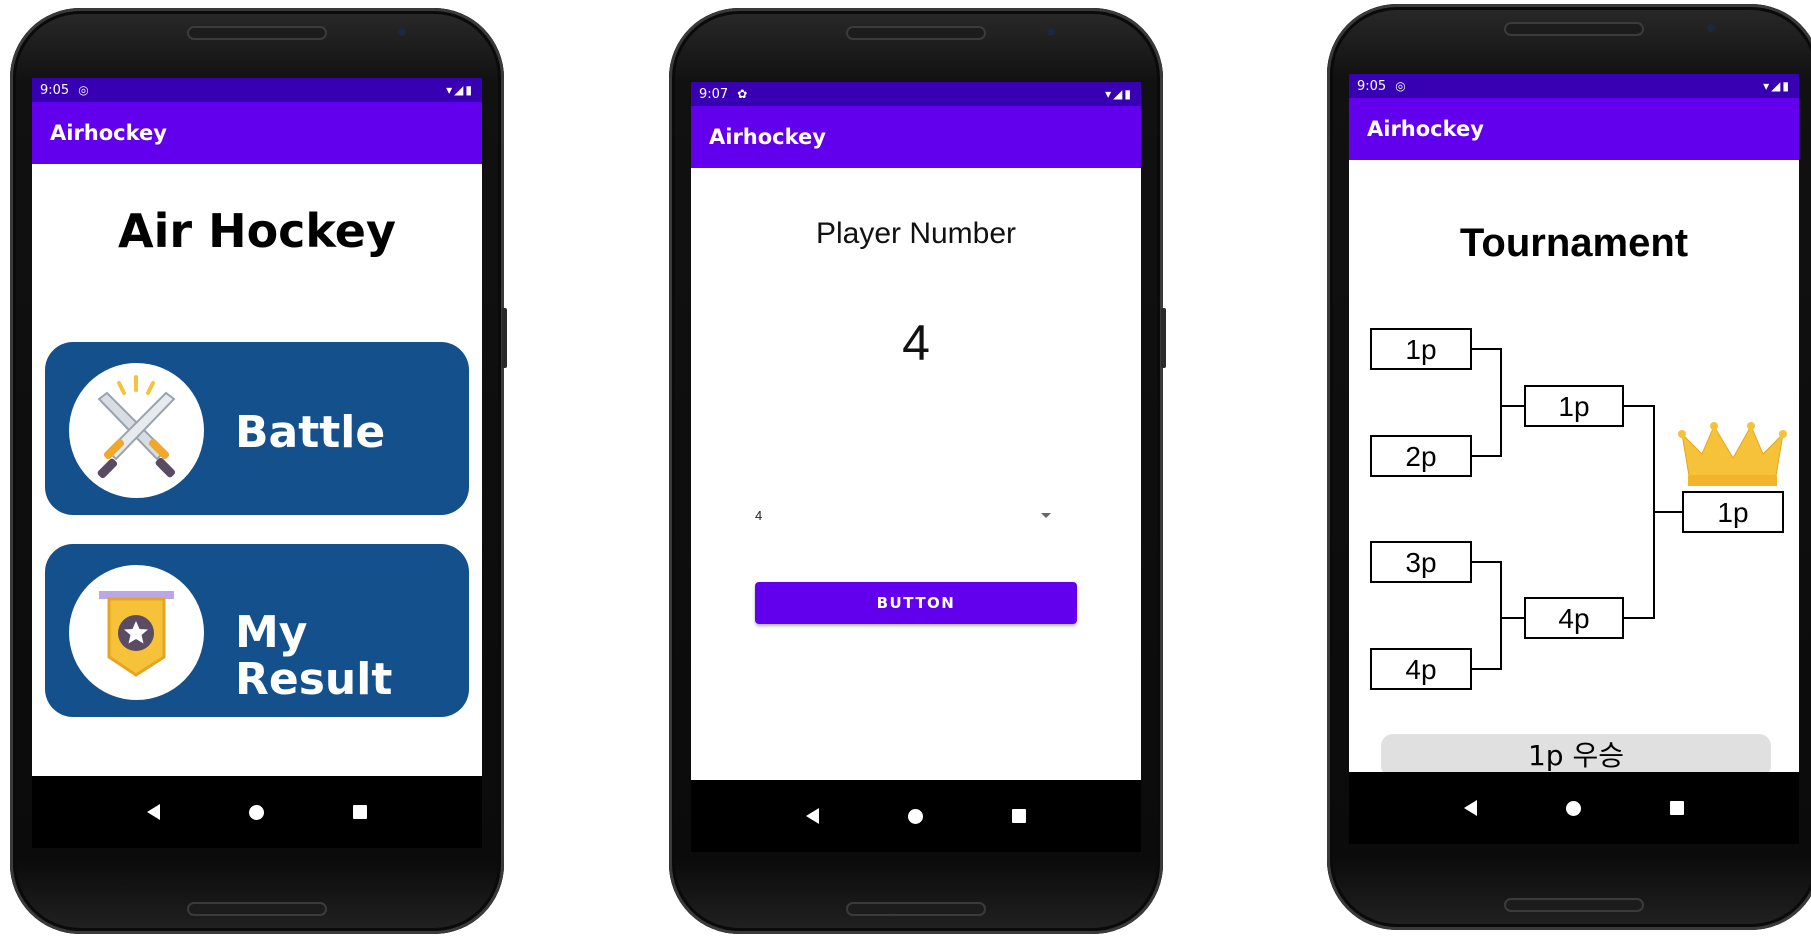 This screenshot has width=1811, height=939. Describe the element at coordinates (1578, 509) in the screenshot. I see `tournament-bracket: 1p 2p 3p 4p 1p 4p 1p` at that location.